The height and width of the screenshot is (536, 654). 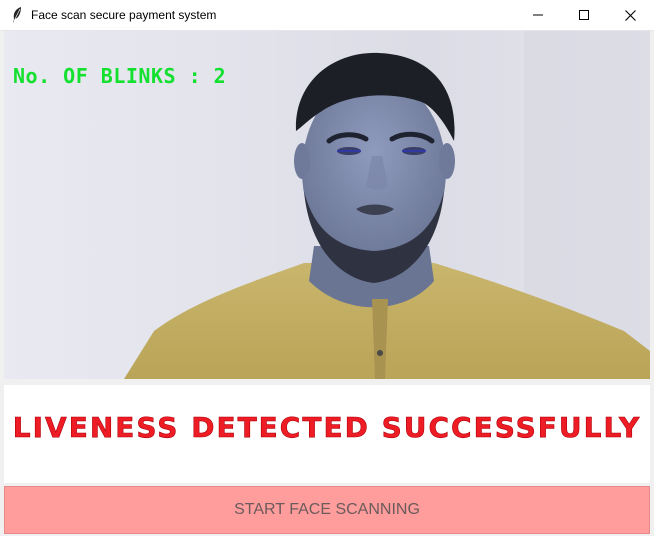 I want to click on start-face-scanning-button: START FACE SCANNING, so click(x=327, y=510).